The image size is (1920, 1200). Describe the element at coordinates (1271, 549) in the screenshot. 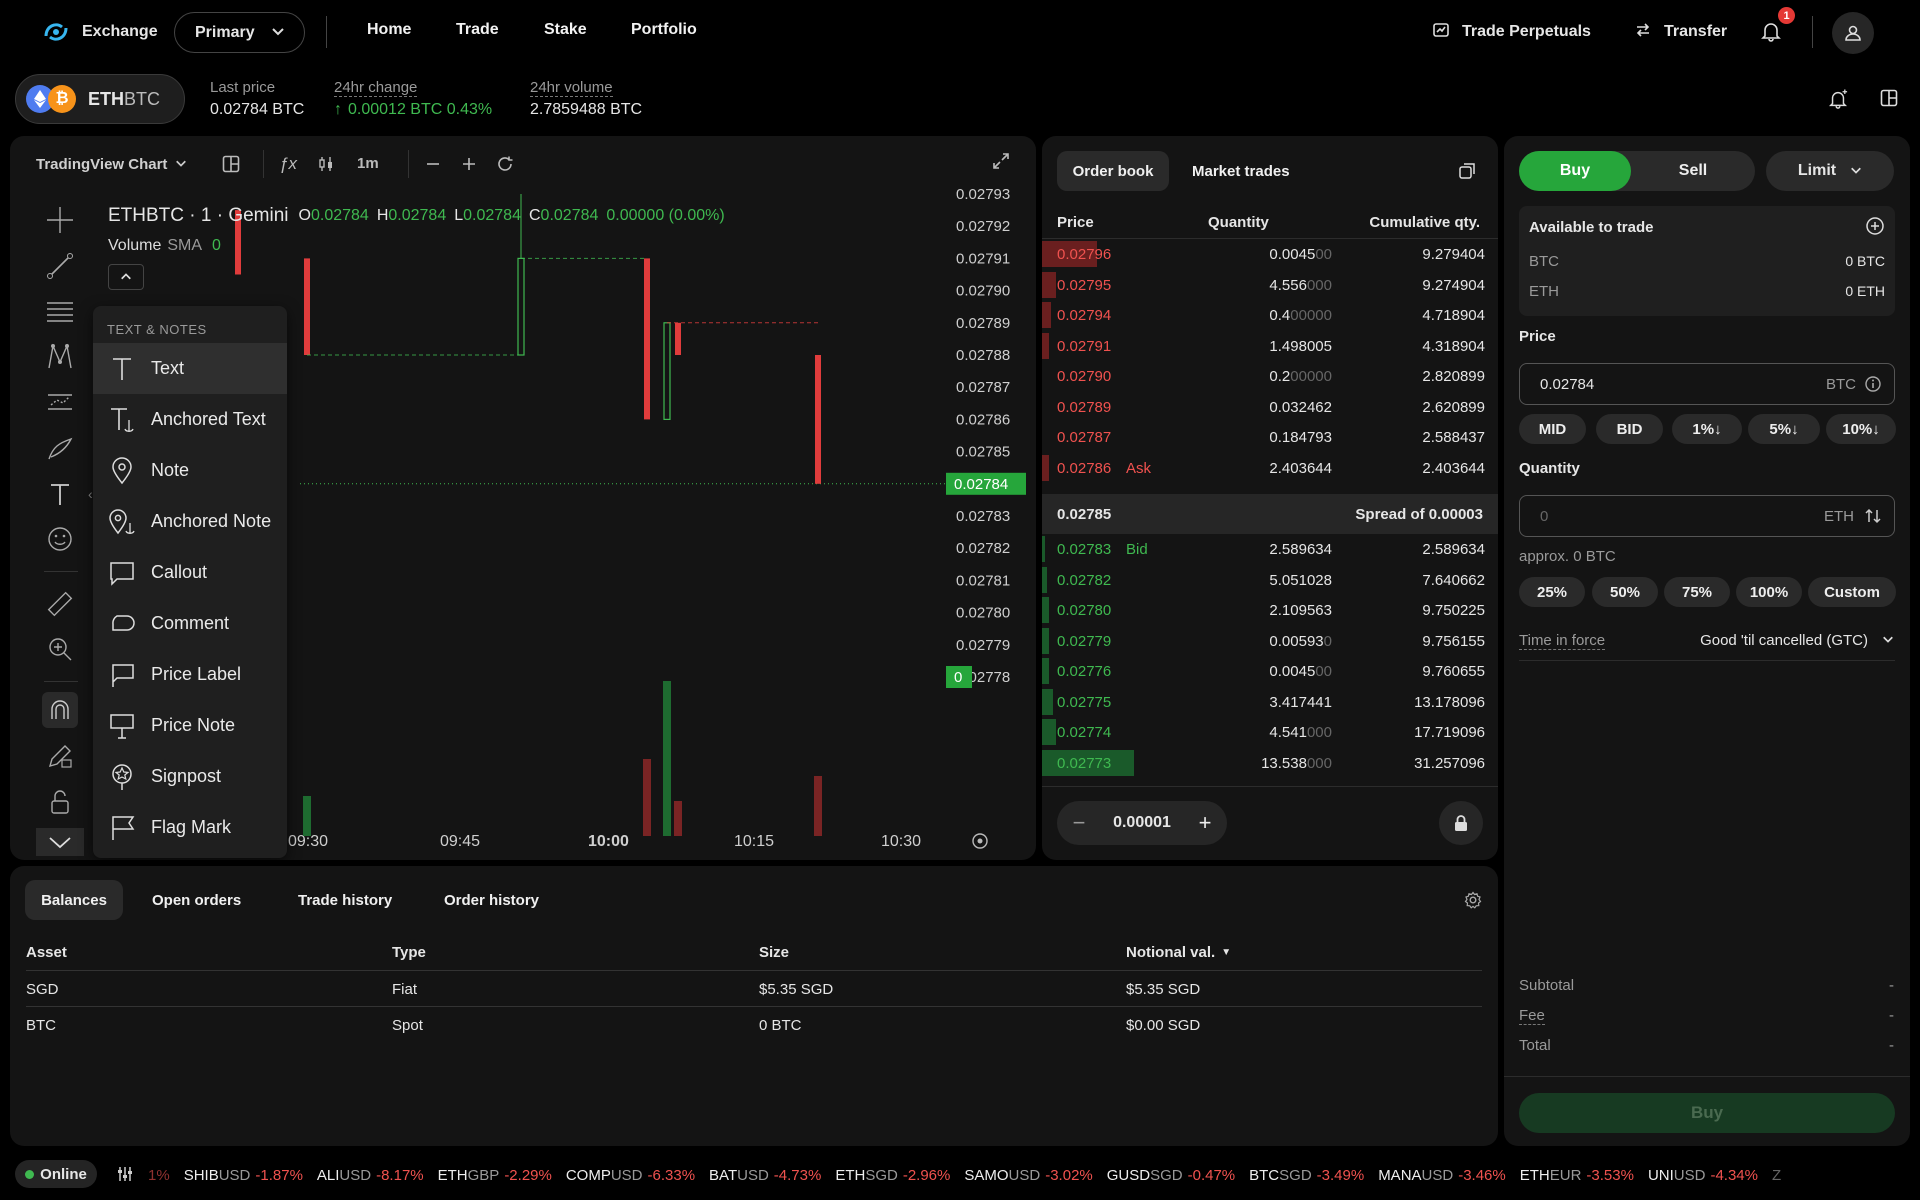

I see `bid-row: 0.02783 Bid 2.589634 2.589634` at that location.